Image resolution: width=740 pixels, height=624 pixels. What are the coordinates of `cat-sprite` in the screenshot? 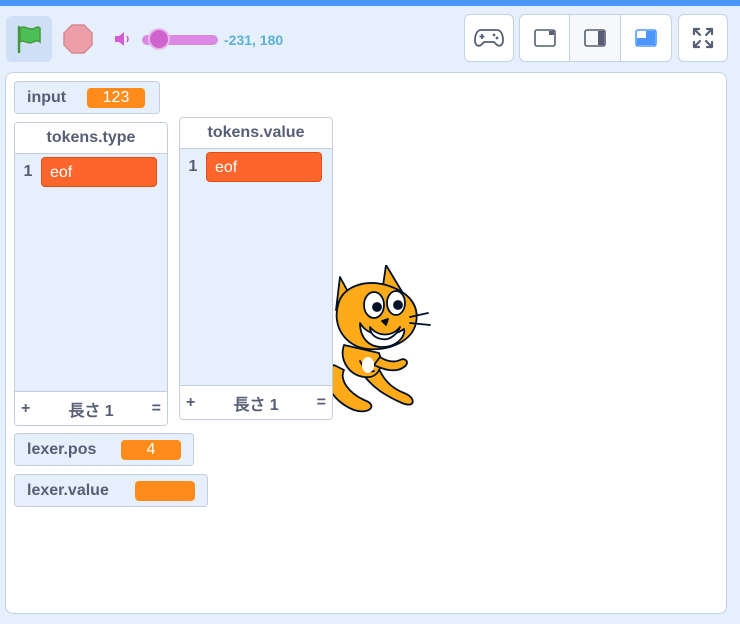 It's located at (384, 342).